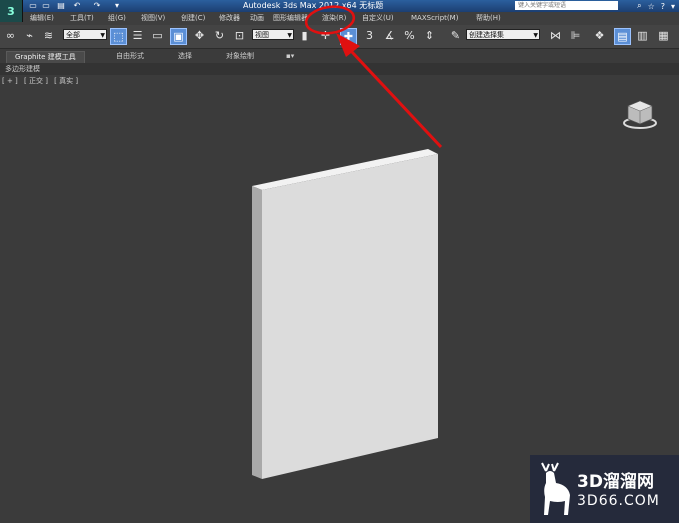 This screenshot has height=523, width=679. I want to click on quick-access-dropdown-icon: ▾, so click(117, 5).